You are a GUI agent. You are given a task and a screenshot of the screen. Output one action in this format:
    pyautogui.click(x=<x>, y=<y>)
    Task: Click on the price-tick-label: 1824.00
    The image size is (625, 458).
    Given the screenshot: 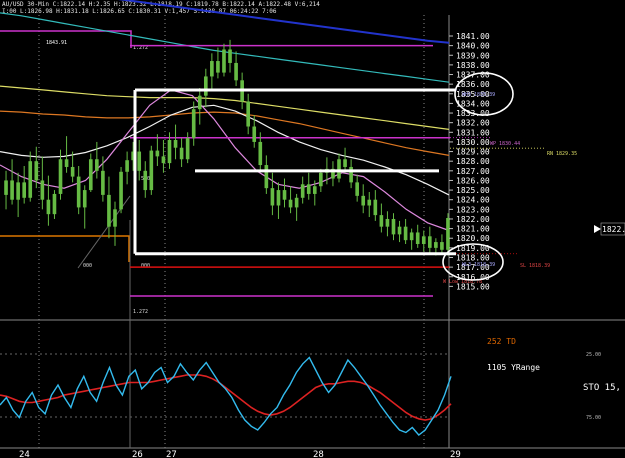 What is the action you would take?
    pyautogui.click(x=473, y=200)
    